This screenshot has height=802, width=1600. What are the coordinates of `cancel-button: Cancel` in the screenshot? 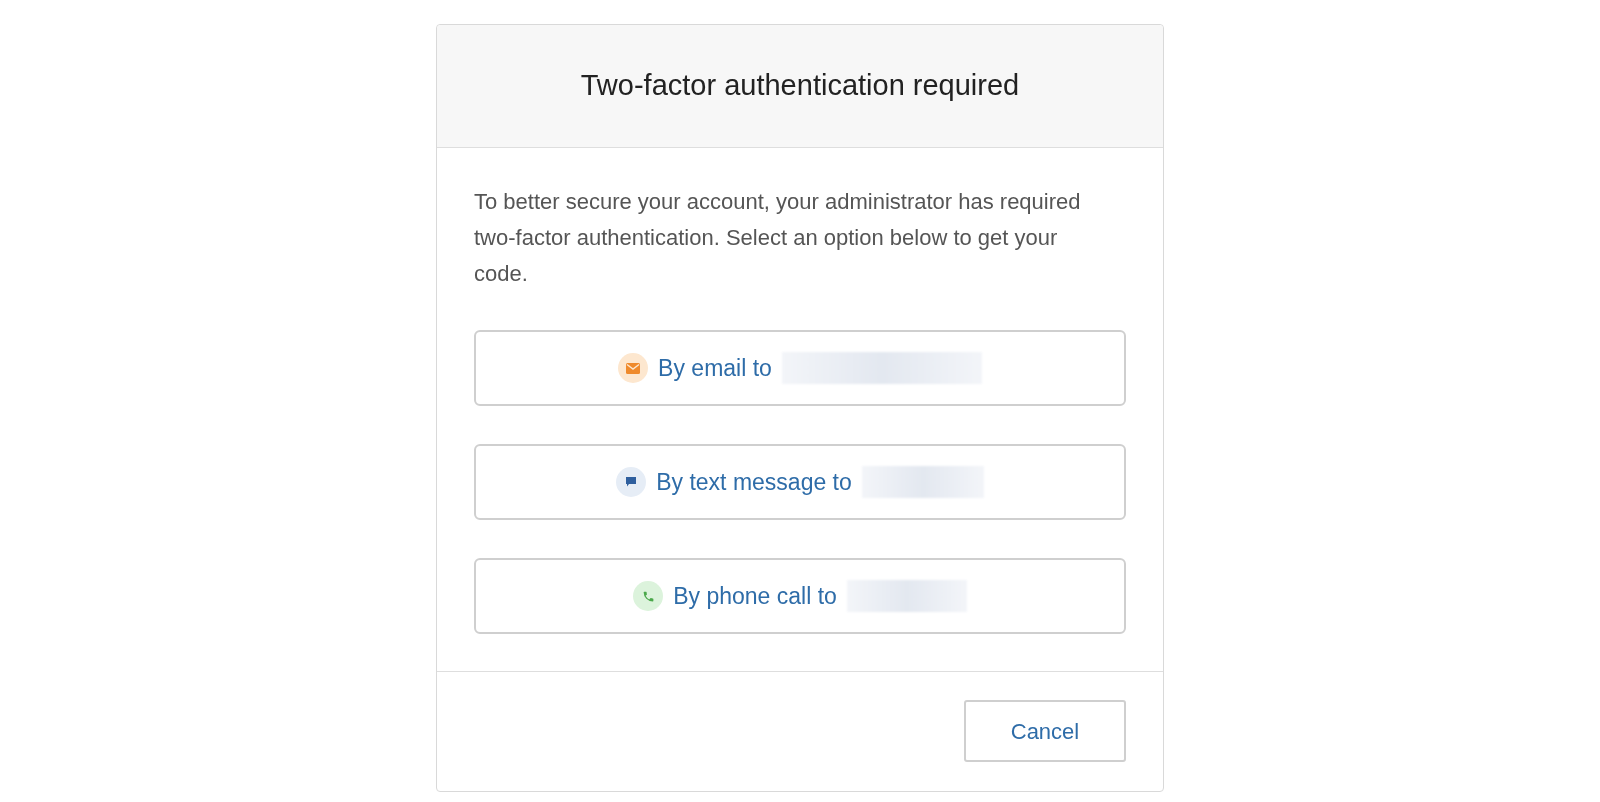 It's located at (1045, 731).